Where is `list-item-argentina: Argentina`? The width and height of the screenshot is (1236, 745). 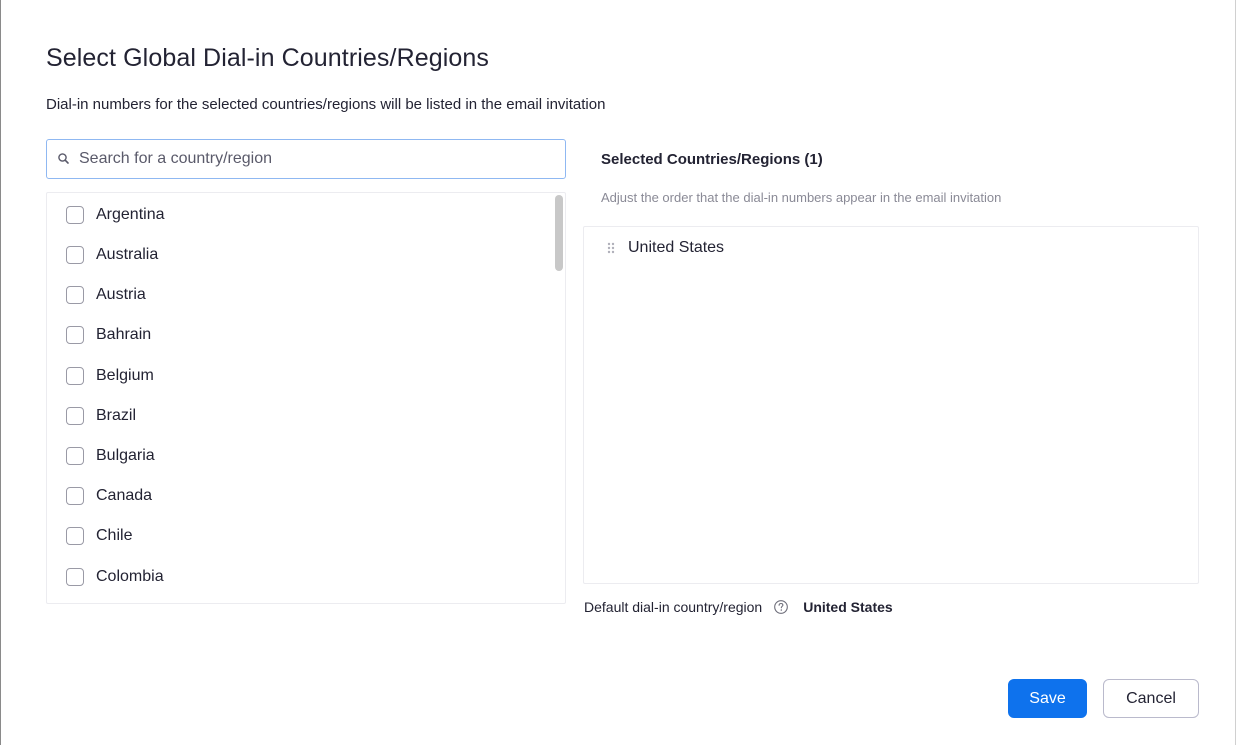
list-item-argentina: Argentina is located at coordinates (297, 215).